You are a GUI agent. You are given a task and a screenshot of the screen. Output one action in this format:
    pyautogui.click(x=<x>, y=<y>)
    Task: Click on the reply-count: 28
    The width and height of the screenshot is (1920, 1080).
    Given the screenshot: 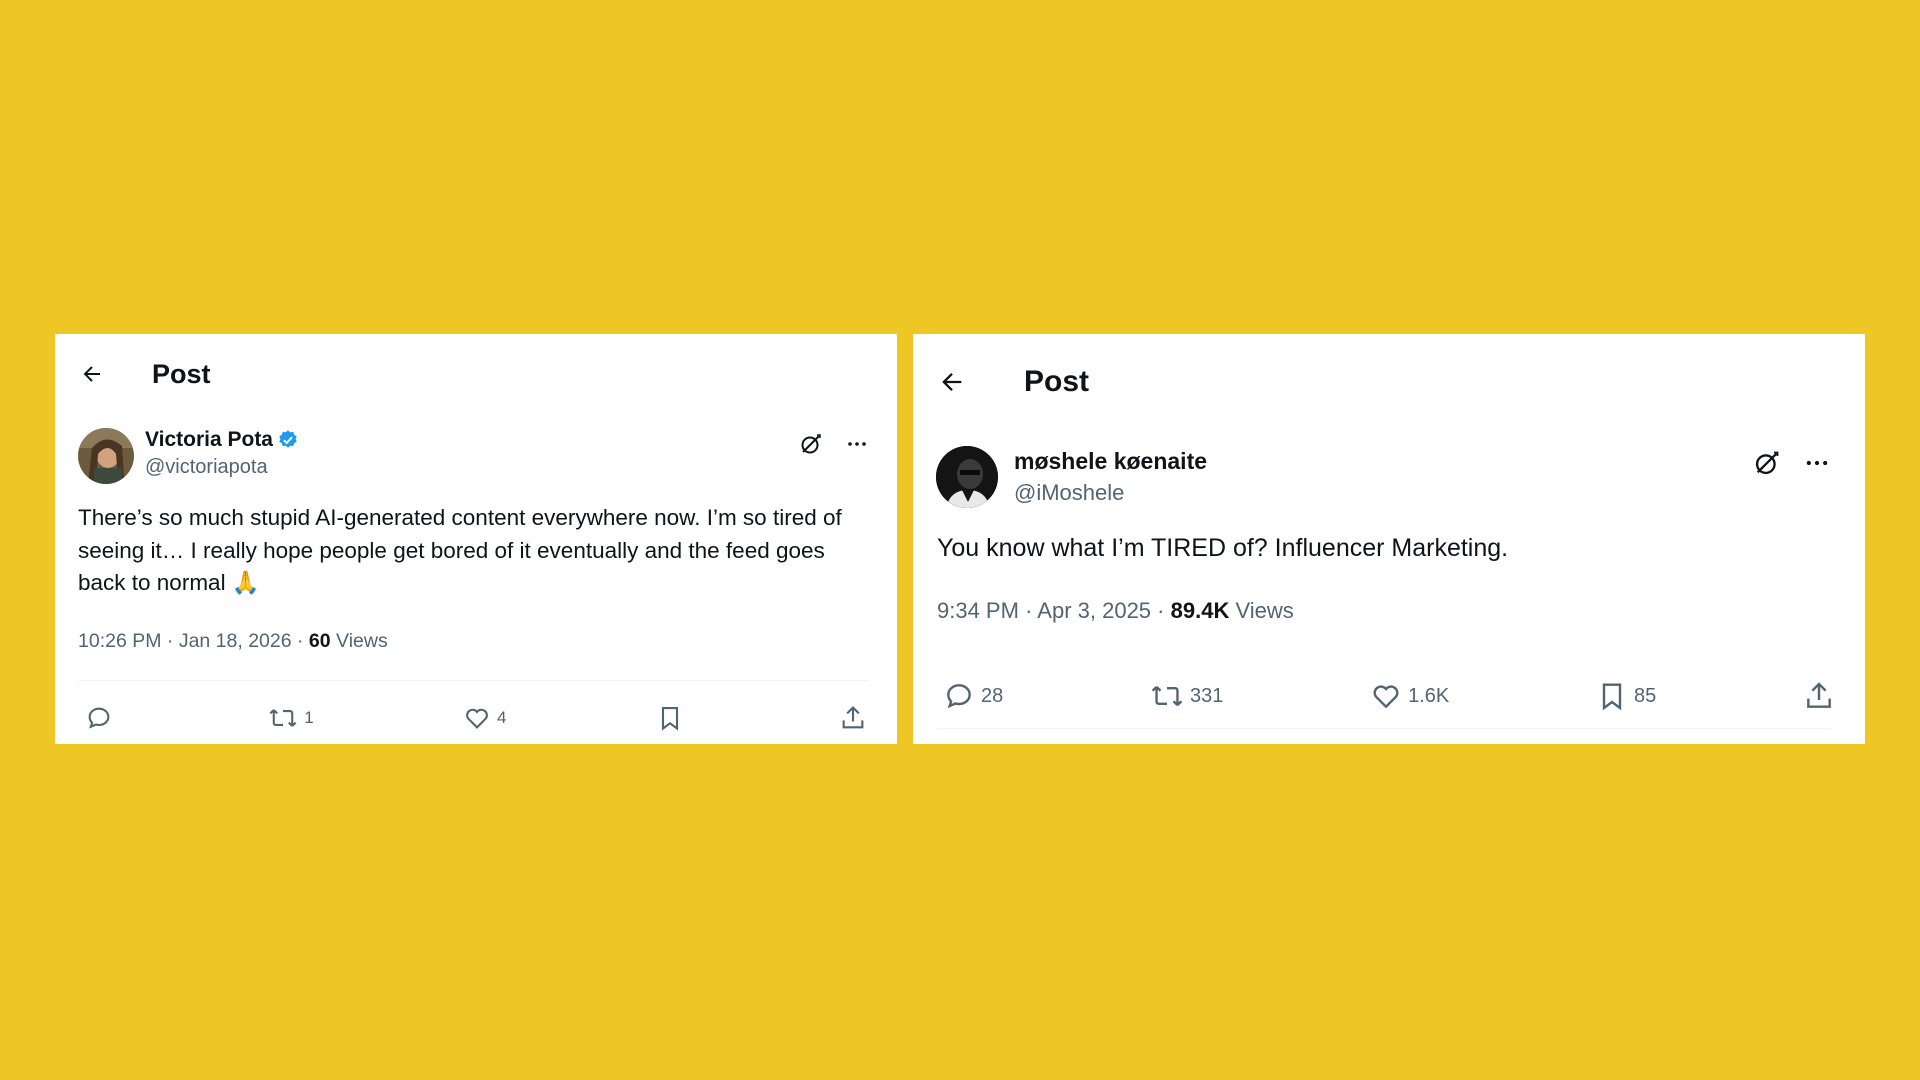 What is the action you would take?
    pyautogui.click(x=992, y=695)
    